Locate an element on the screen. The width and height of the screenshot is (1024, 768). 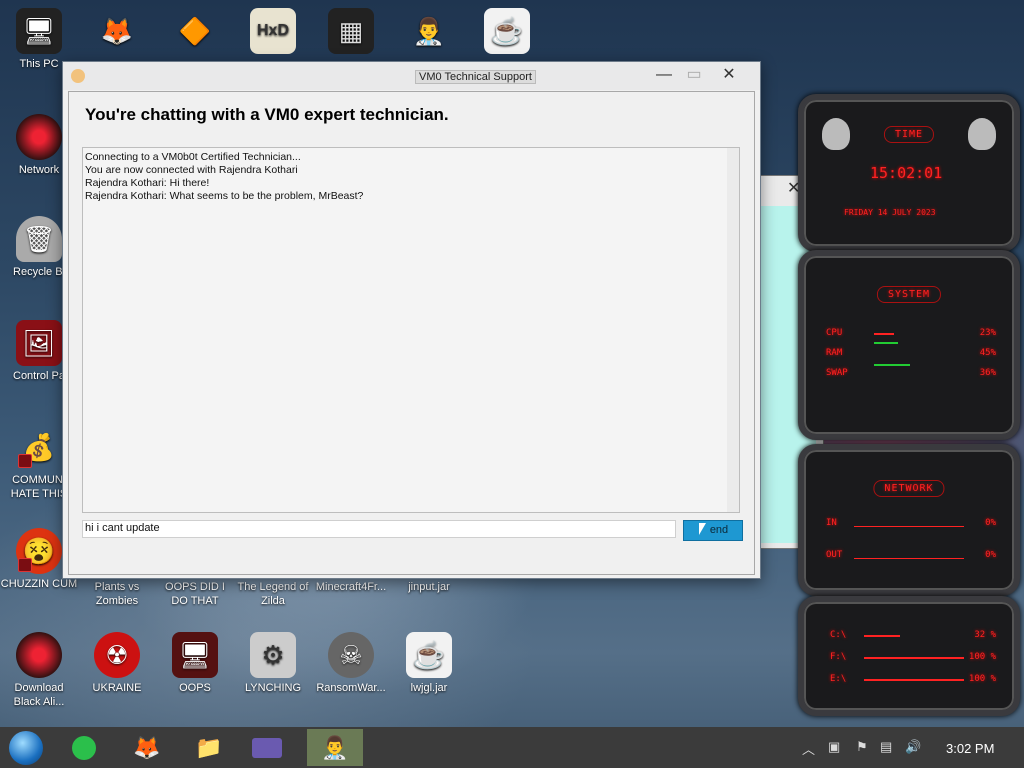
alien-orb-icon is located at coordinates (39, 655).